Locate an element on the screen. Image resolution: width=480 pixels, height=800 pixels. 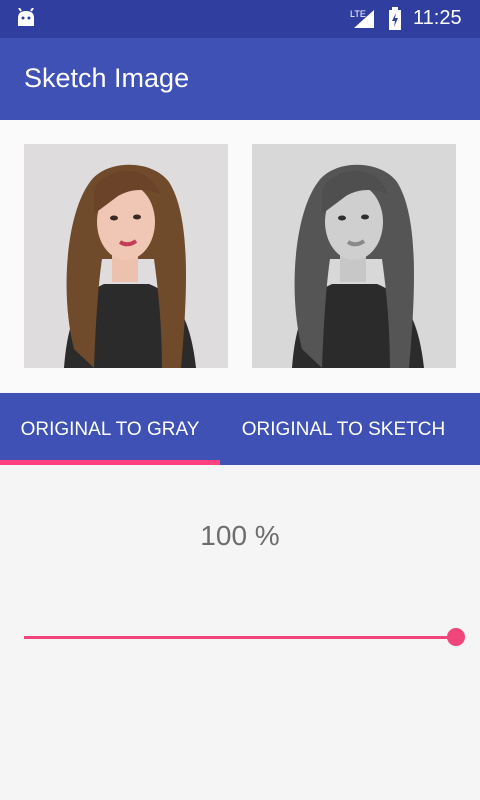
percent-label: 100 % is located at coordinates (240, 535).